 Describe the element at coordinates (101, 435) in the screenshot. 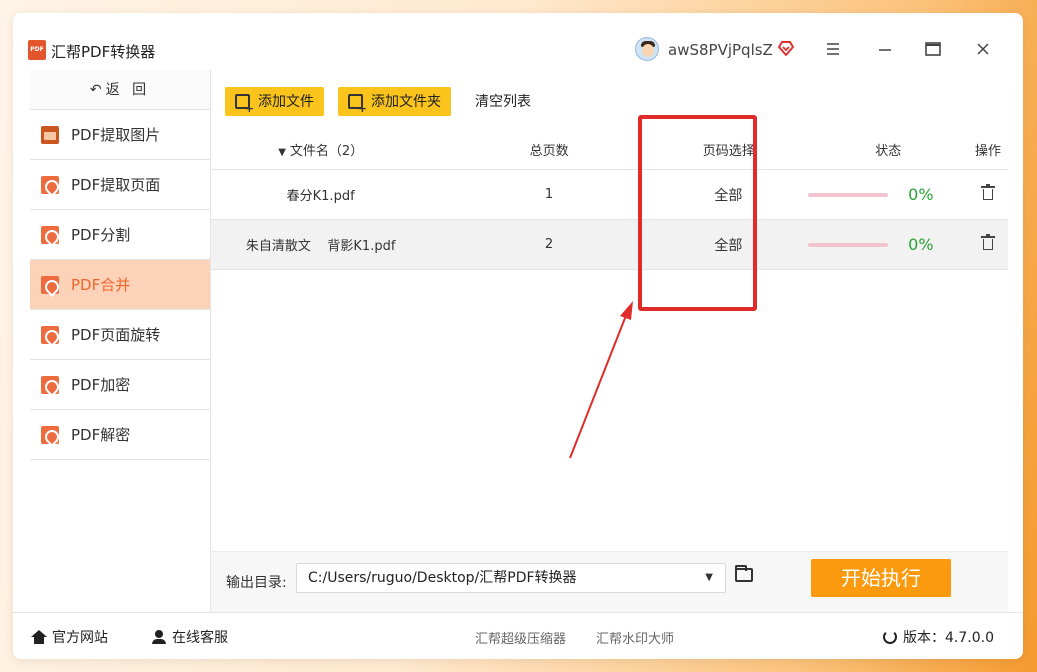

I see `sidebar-item-label: PDF解密` at that location.